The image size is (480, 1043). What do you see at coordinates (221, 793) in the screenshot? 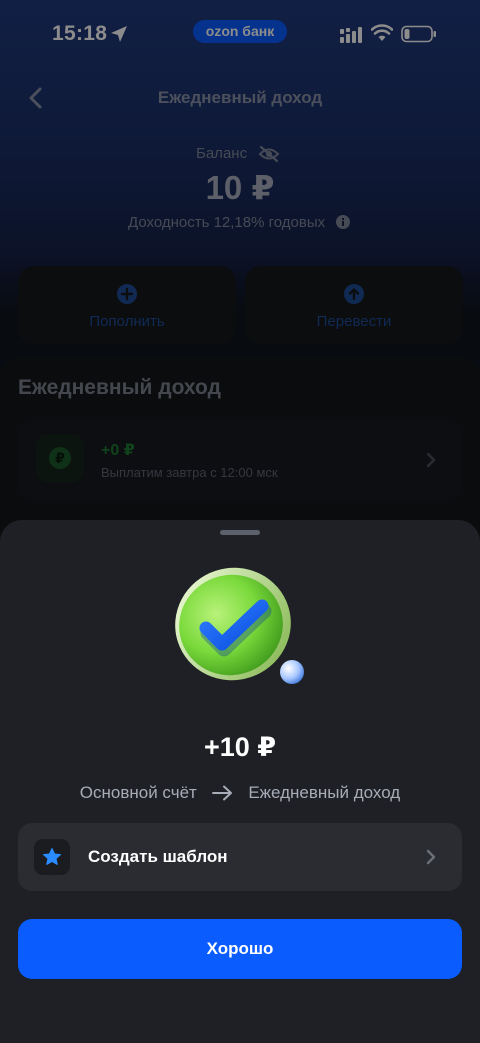
I see `arrow-right-icon` at bounding box center [221, 793].